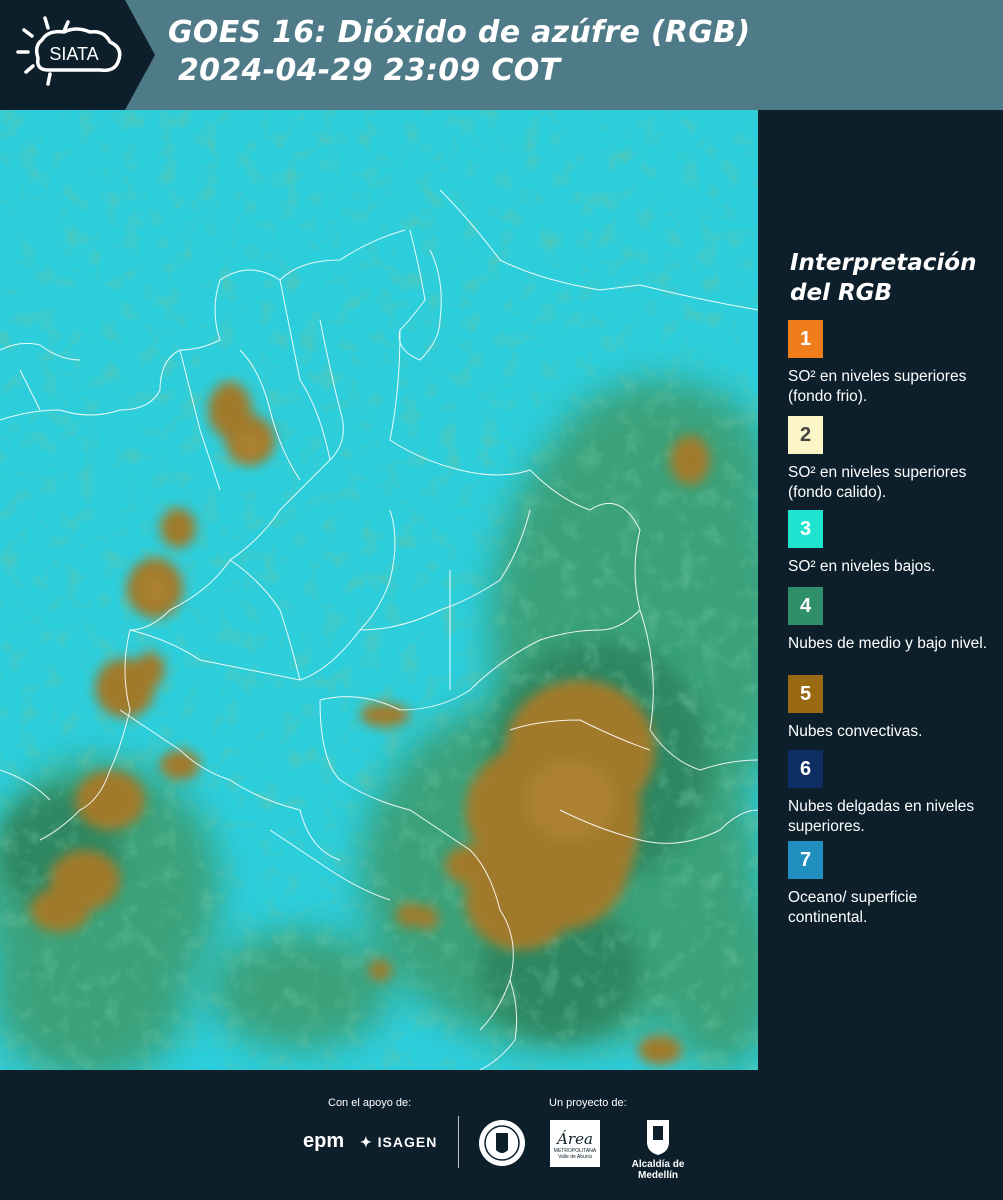 This screenshot has height=1200, width=1003. Describe the element at coordinates (893, 708) in the screenshot. I see `legend-item-5: 5 Nubes convectivas.` at that location.